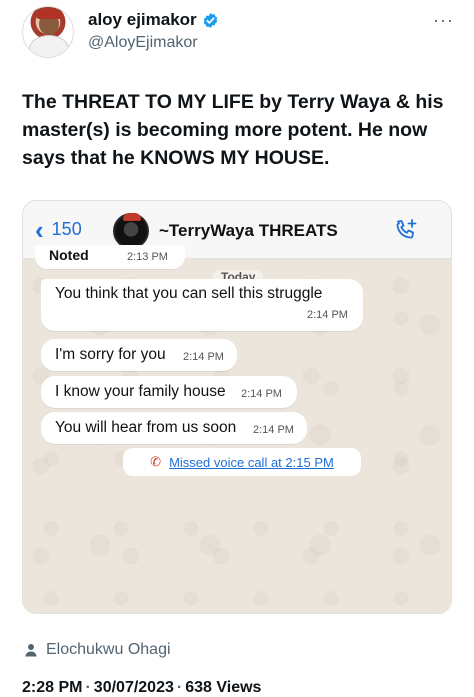  I want to click on message-bubble: I know your family house 2:14 PM, so click(169, 392).